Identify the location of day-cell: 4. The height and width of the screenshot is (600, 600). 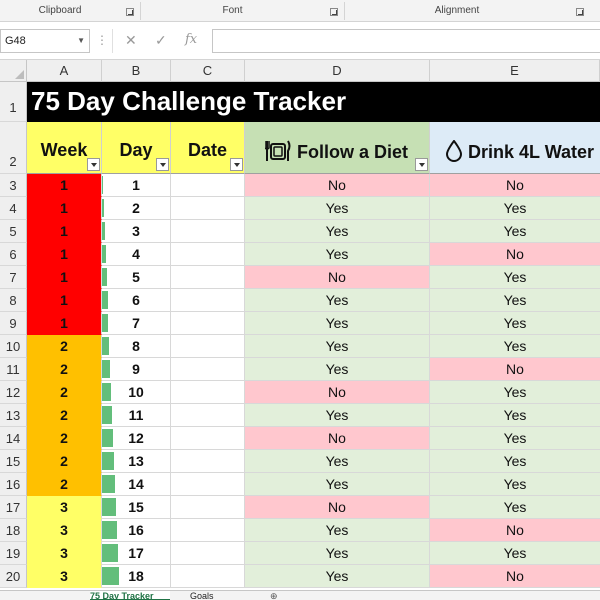
(136, 254).